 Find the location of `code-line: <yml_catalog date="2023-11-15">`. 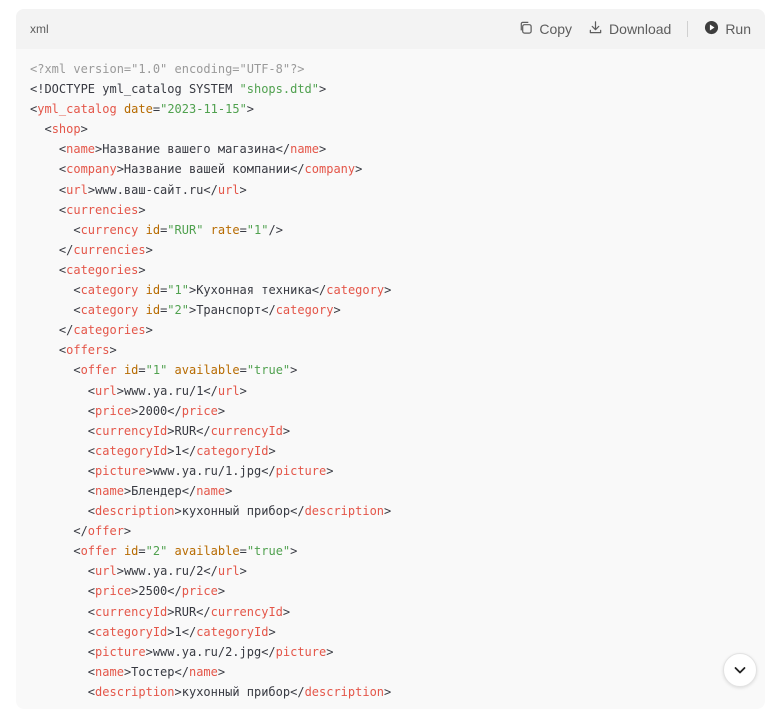

code-line: <yml_catalog date="2023-11-15"> is located at coordinates (390, 109).